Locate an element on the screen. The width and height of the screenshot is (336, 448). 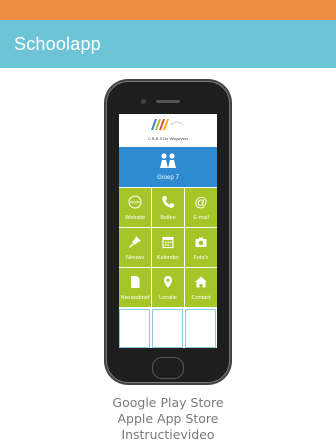
school-logo: C.B.B.S De Wegwyzer is located at coordinates (168, 130).